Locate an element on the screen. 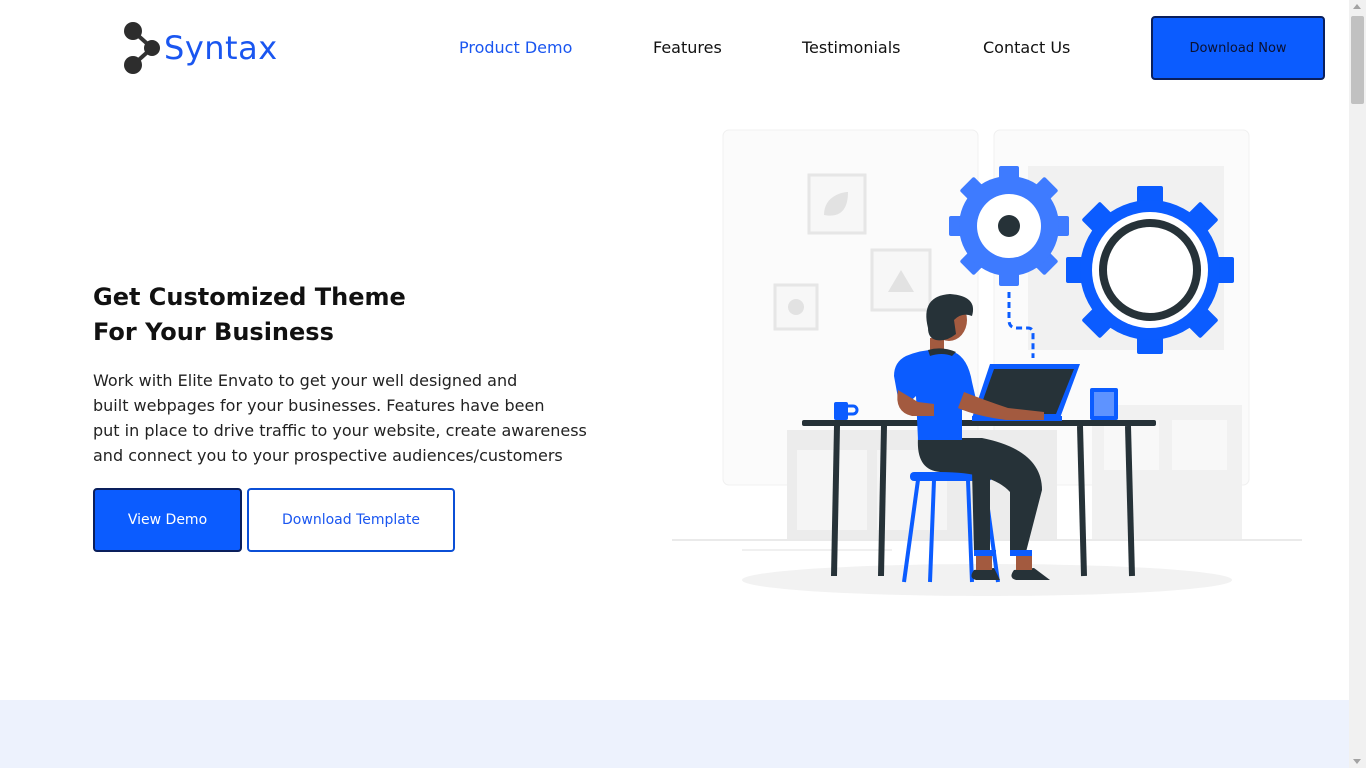 The height and width of the screenshot is (768, 1366). nav-item-features: Features is located at coordinates (687, 47).